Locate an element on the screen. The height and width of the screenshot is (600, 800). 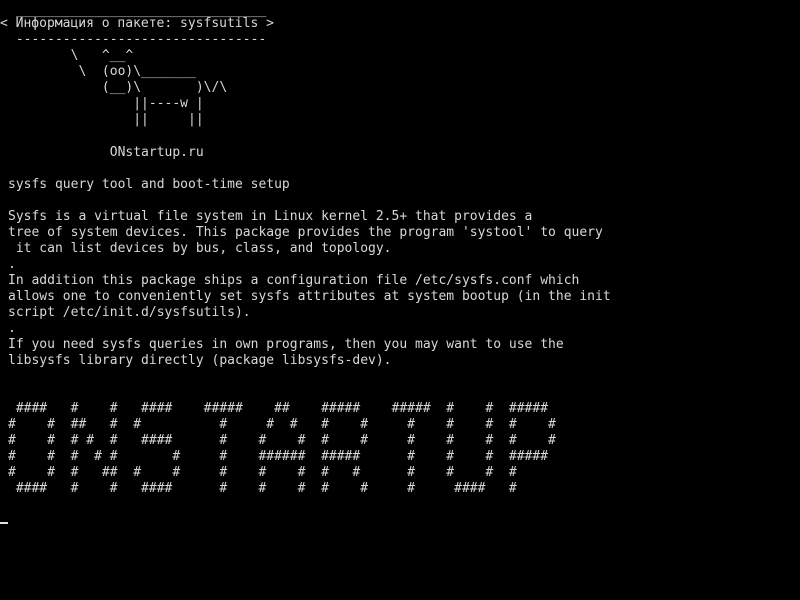
banner-line-2: # # ## # # # # # # # # # # # # is located at coordinates (282, 424).